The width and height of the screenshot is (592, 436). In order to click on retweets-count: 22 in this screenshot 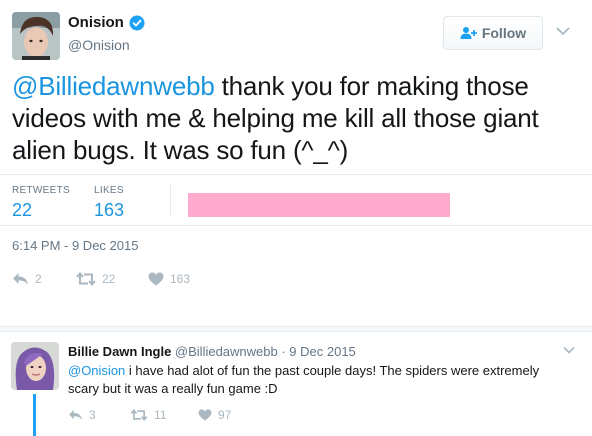, I will do `click(22, 210)`.